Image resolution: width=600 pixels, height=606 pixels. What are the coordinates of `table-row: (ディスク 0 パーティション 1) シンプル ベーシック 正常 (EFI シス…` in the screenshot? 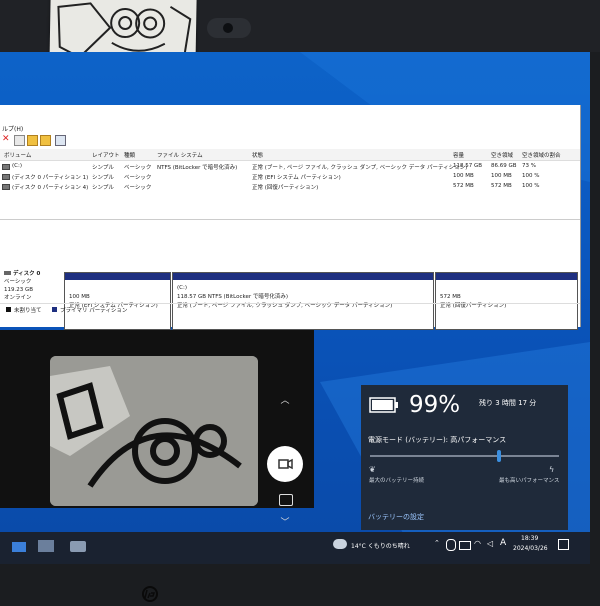 It's located at (290, 177).